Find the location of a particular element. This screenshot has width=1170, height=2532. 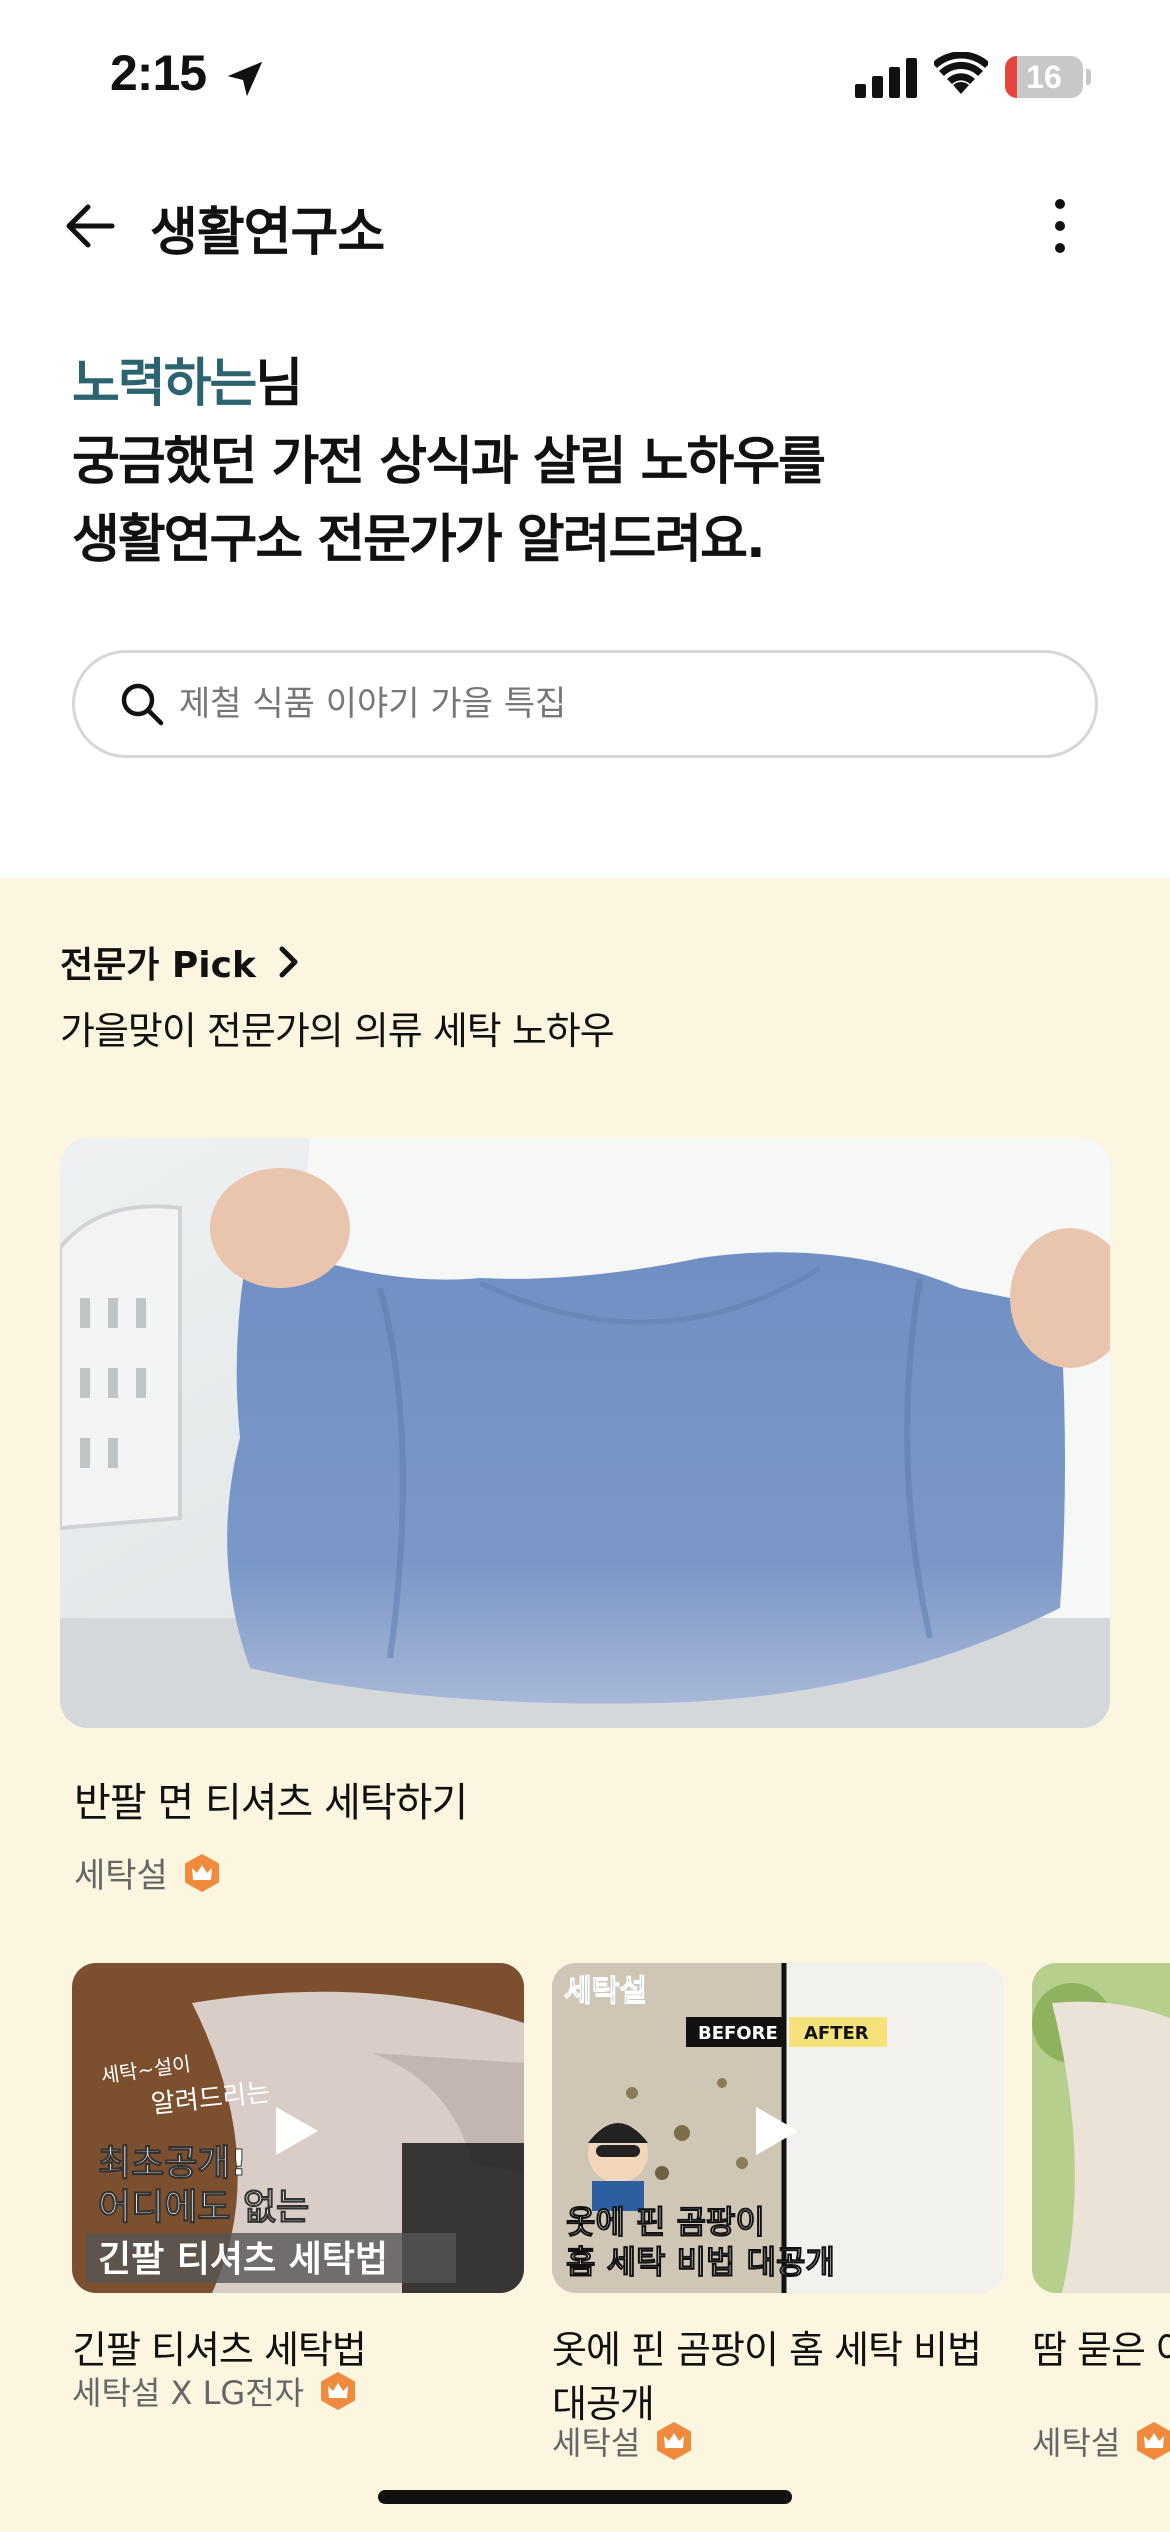

thumb-caption: 홈 세탁 비법 대공개 is located at coordinates (700, 2262).